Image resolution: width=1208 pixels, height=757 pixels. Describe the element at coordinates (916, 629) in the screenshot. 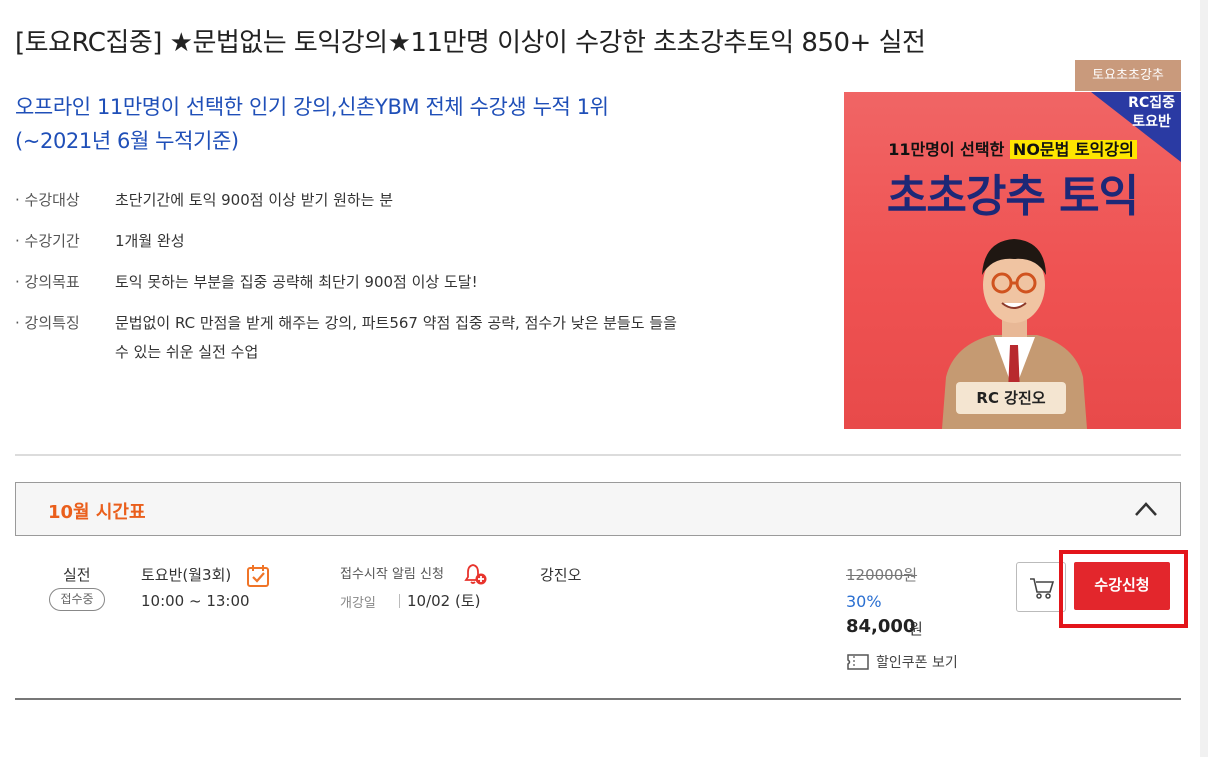

I see `price-unit: 원` at that location.